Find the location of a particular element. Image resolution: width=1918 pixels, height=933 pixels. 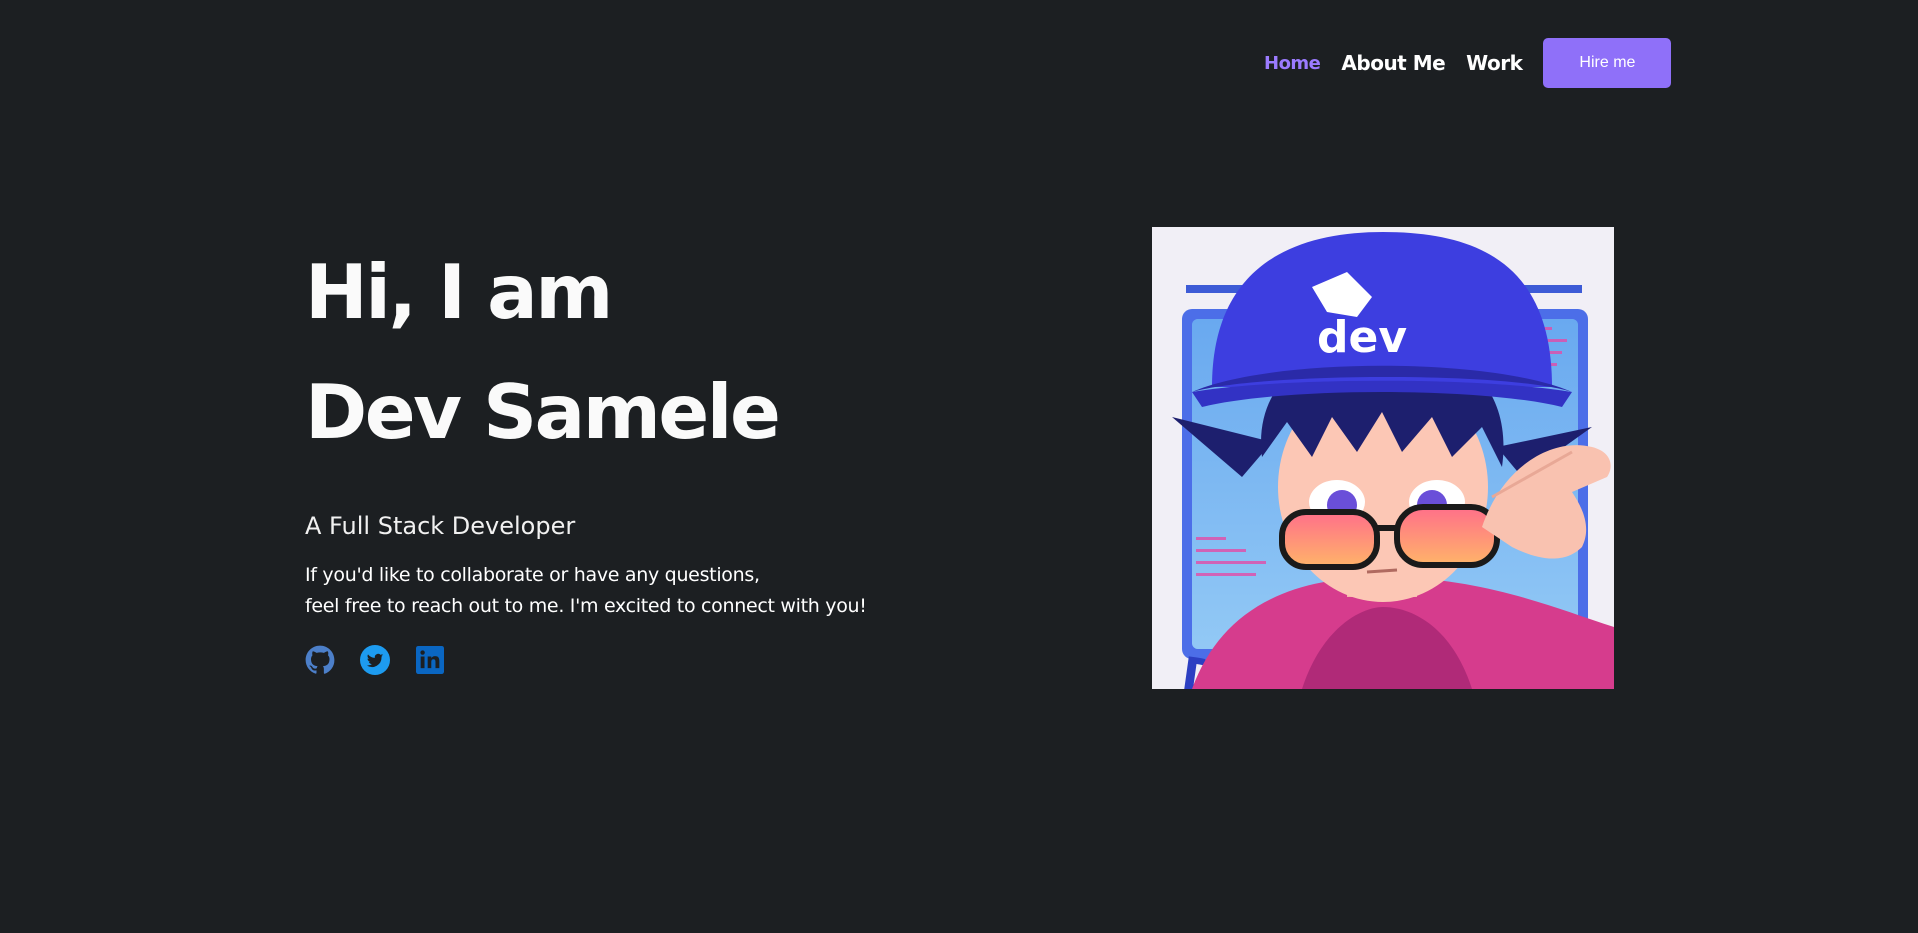

hero-name: Dev Samele is located at coordinates (543, 412).